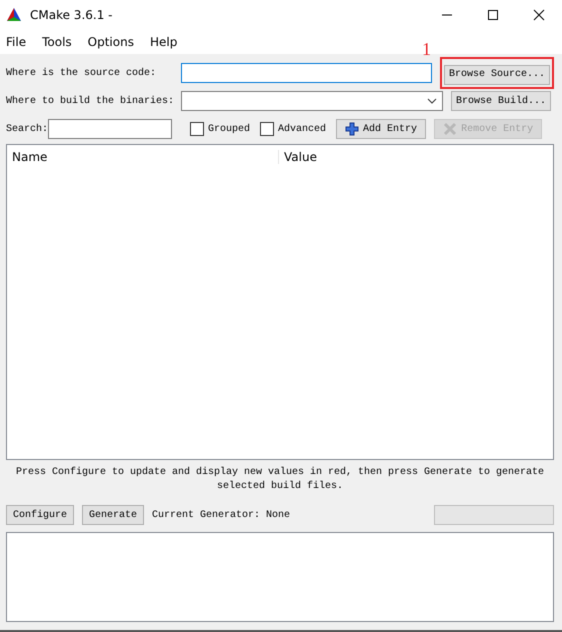 This screenshot has height=632, width=562. What do you see at coordinates (352, 129) in the screenshot?
I see `plus-icon` at bounding box center [352, 129].